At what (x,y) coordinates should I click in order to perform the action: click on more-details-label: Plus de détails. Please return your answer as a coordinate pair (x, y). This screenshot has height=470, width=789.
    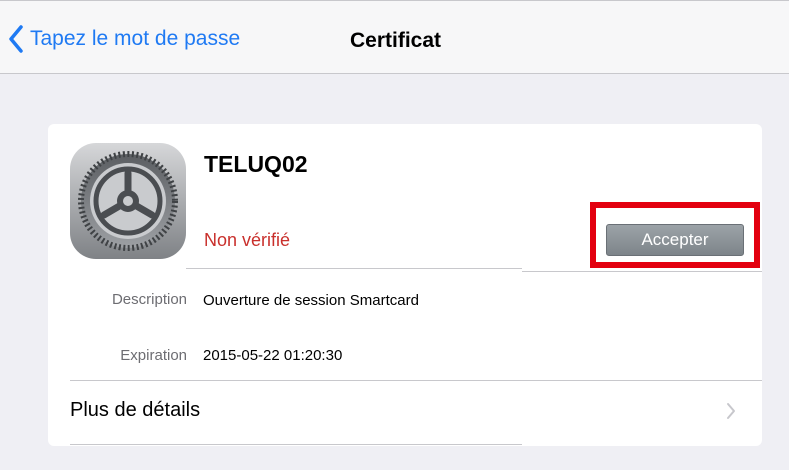
    Looking at the image, I should click on (135, 410).